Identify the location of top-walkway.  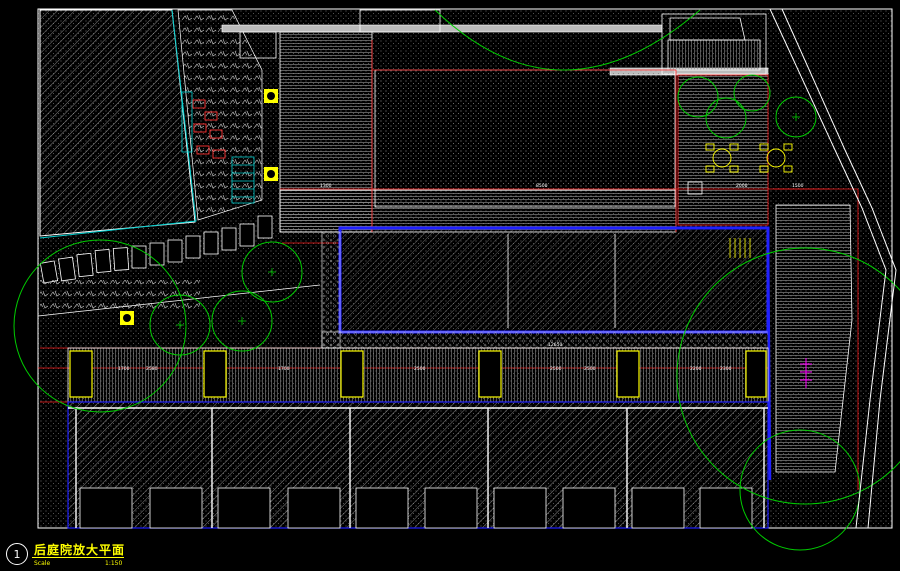
(442, 28).